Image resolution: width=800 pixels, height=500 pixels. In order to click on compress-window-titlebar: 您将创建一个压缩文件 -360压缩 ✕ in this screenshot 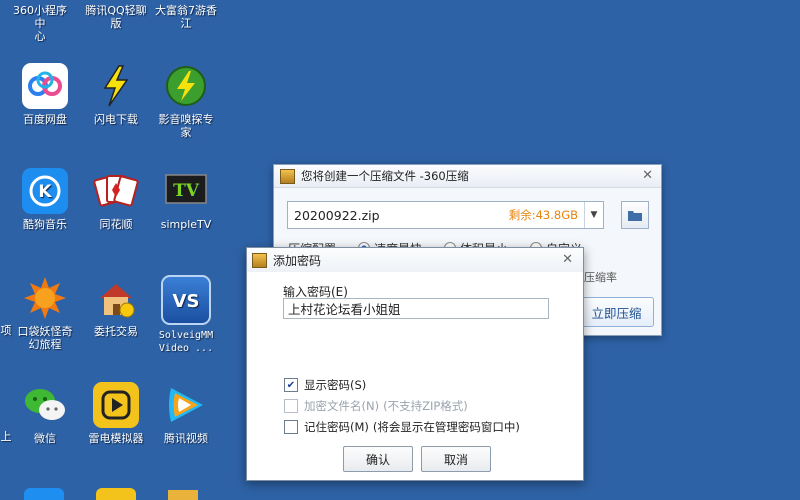, I will do `click(467, 176)`.